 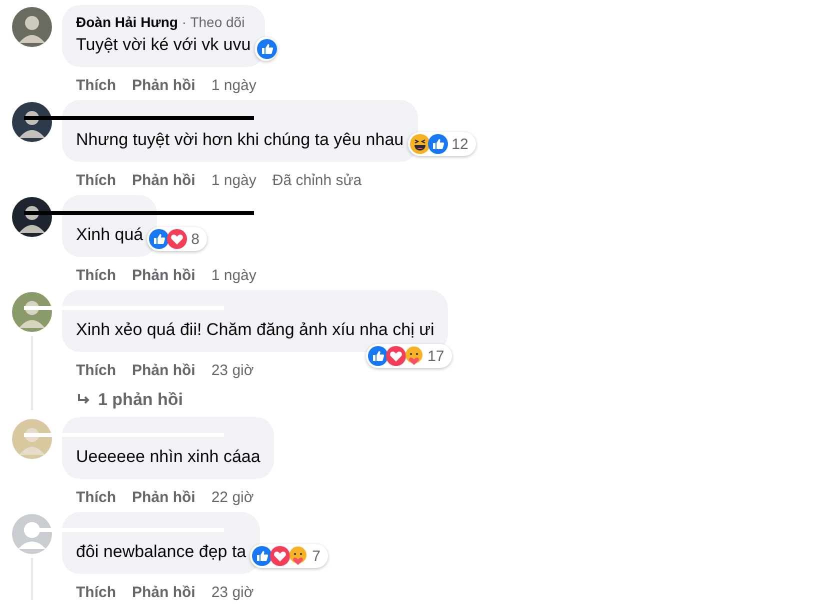 What do you see at coordinates (317, 180) in the screenshot?
I see `edited-label: Đã chỉnh sửa` at bounding box center [317, 180].